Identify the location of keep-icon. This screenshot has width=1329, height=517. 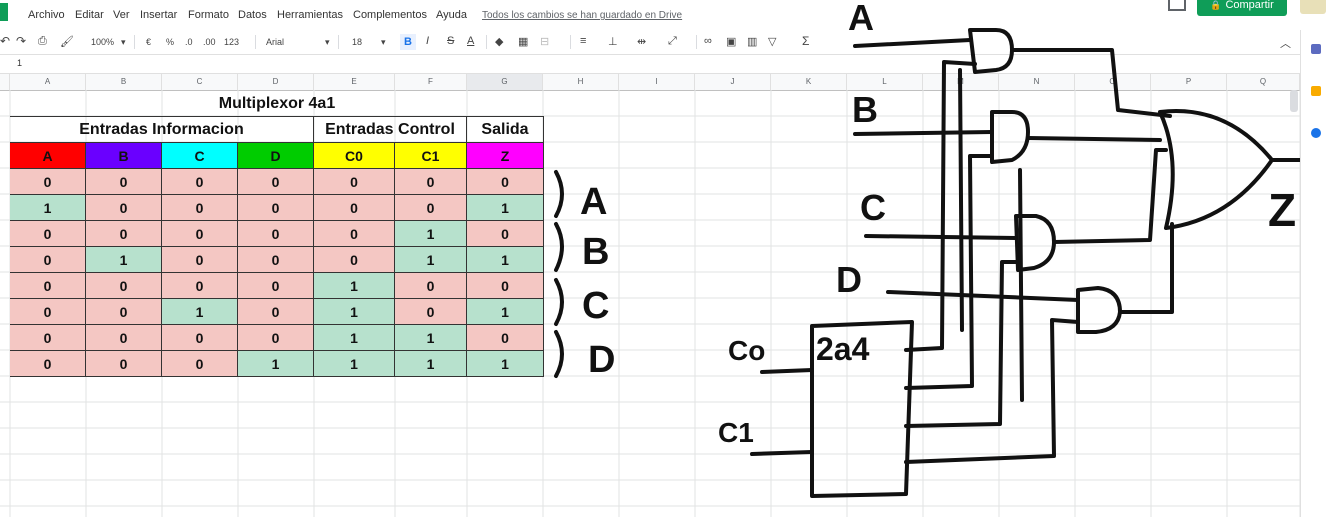
(1316, 91).